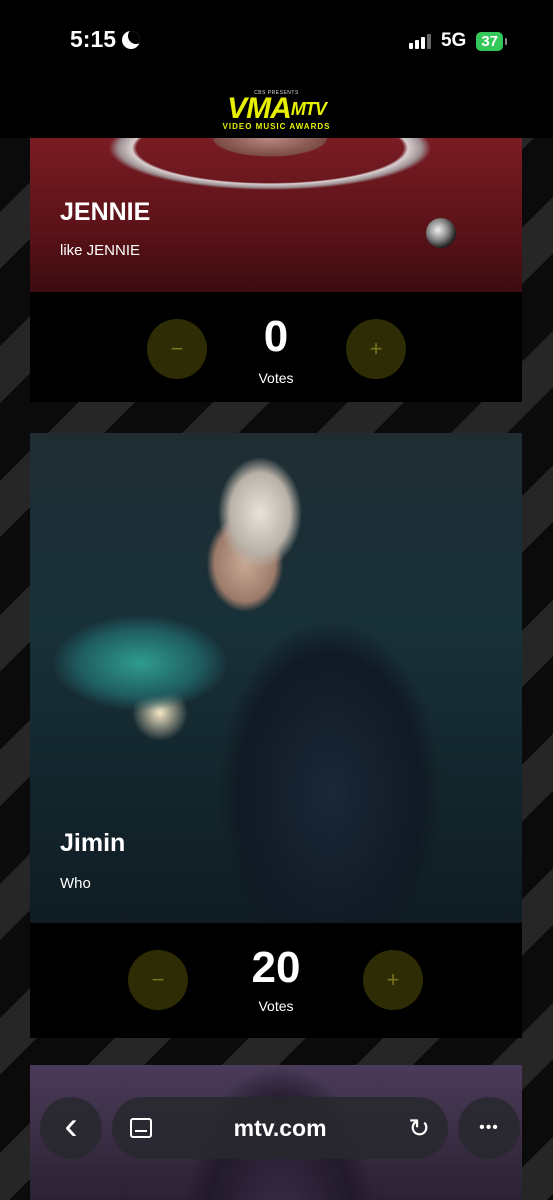 The height and width of the screenshot is (1200, 553). What do you see at coordinates (105, 212) in the screenshot?
I see `artist-name: JENNIE` at bounding box center [105, 212].